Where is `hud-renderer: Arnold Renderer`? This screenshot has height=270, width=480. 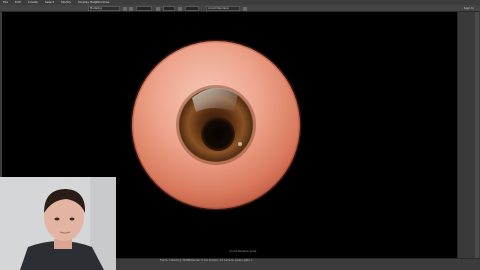 hud-renderer: Arnold Renderer is located at coordinates (239, 251).